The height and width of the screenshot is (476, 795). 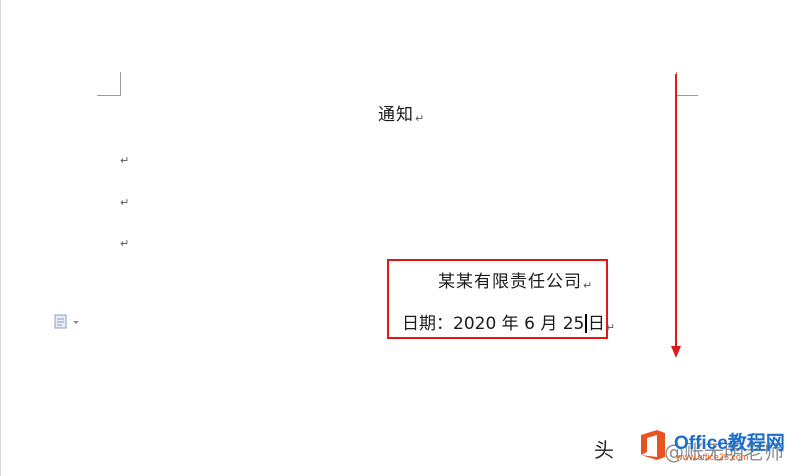 I want to click on paste-options-icon, so click(x=66, y=321).